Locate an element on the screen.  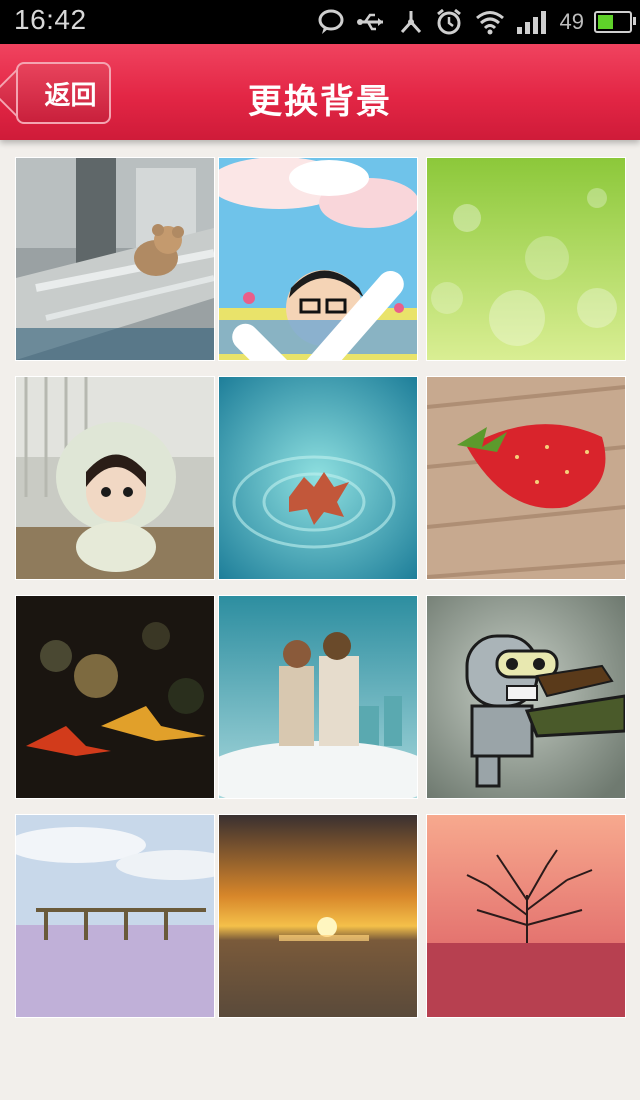
background-tile-selected is located at coordinates (318, 259).